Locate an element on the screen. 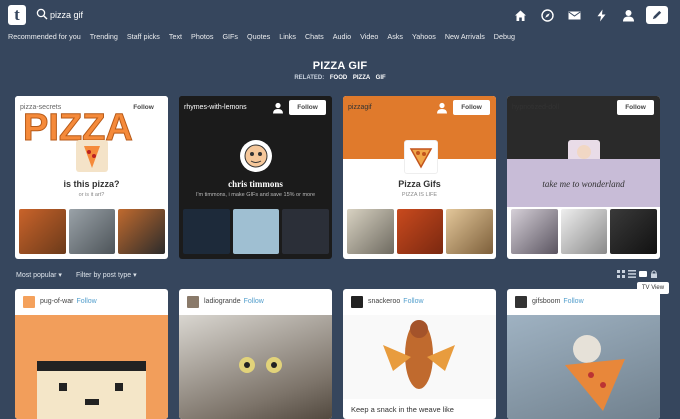 The width and height of the screenshot is (680, 419). tab-debug: Debug is located at coordinates (504, 36).